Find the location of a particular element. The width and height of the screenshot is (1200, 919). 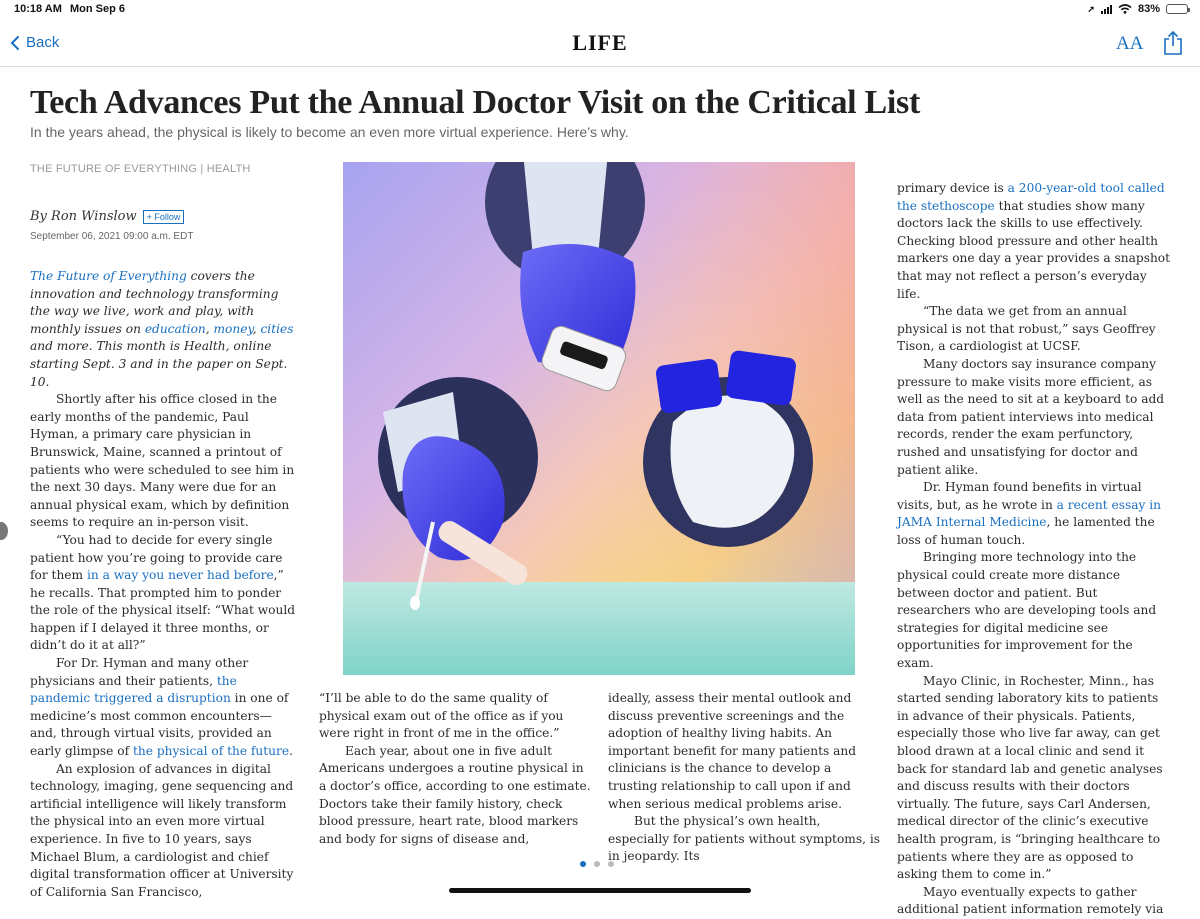

link-future-of-everything: The Future of Everything is located at coordinates (108, 276).